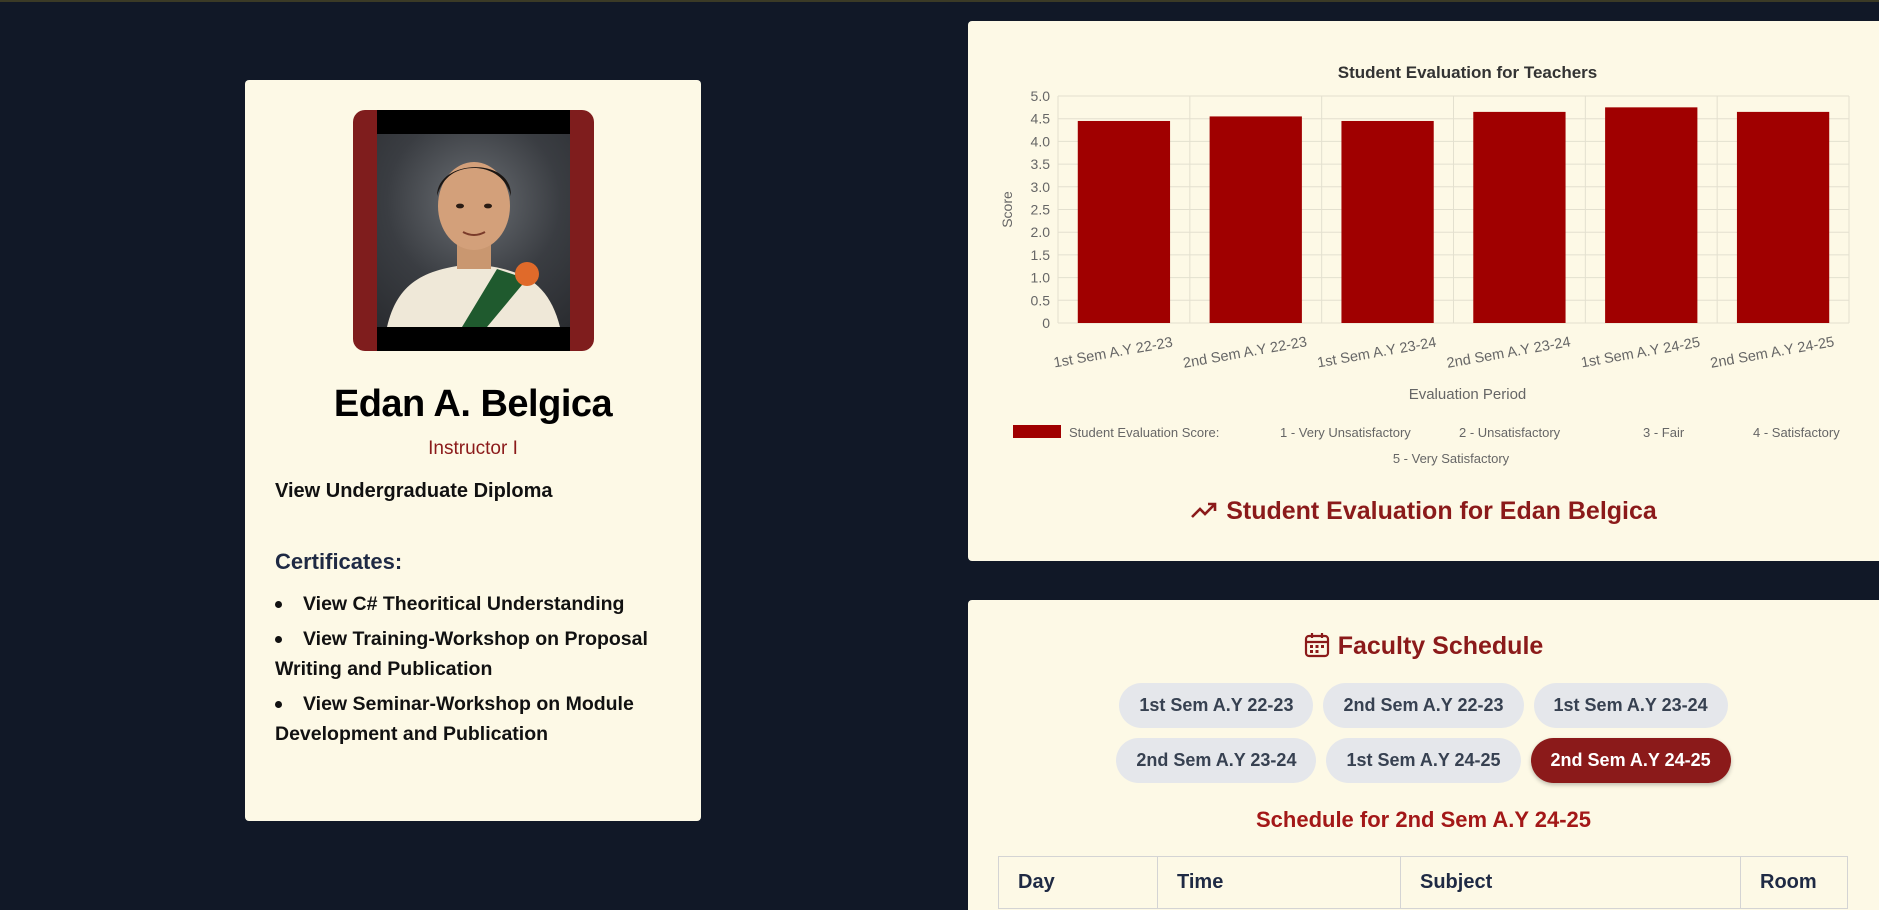 The image size is (1879, 910). What do you see at coordinates (1423, 648) in the screenshot?
I see `schedule-heading: Faculty Schedule` at bounding box center [1423, 648].